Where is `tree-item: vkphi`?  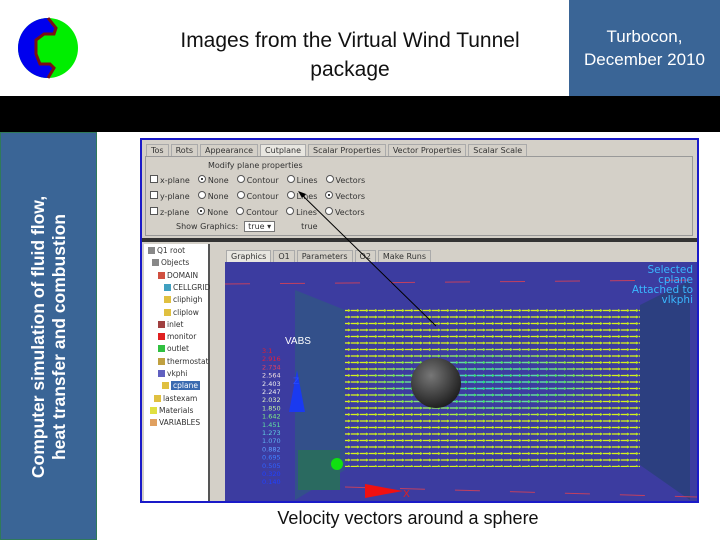 tree-item: vkphi is located at coordinates (172, 373).